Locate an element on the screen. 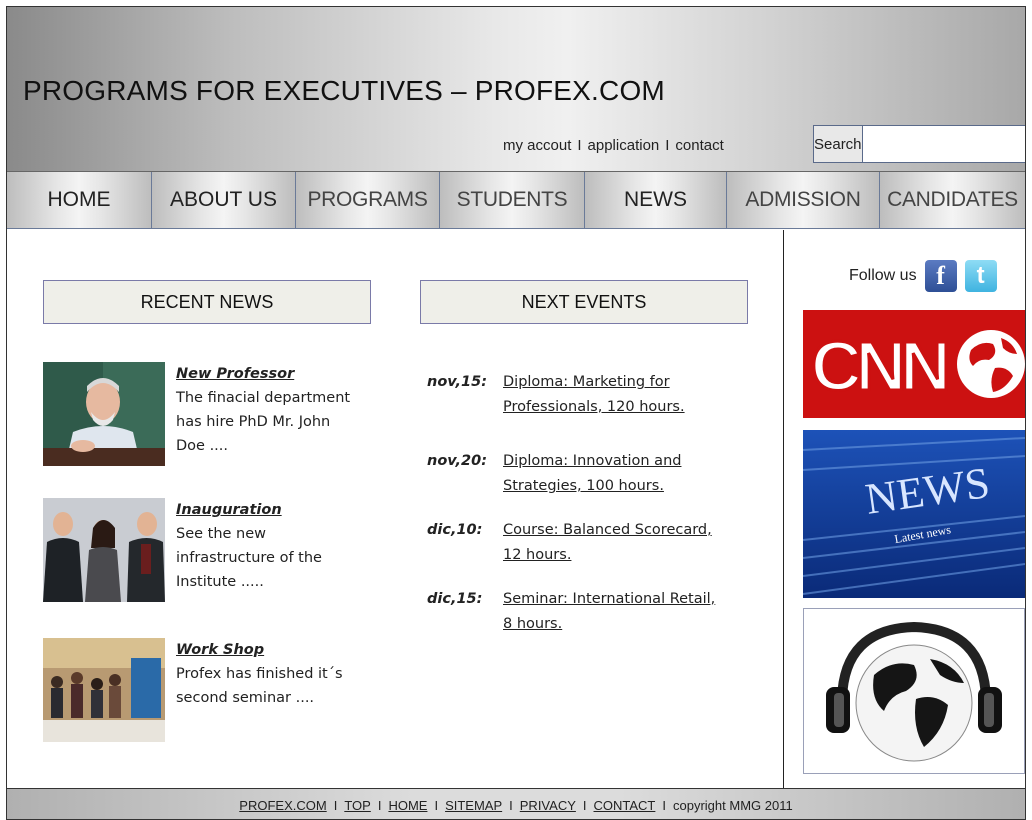 This screenshot has height=820, width=1032. cnn-banner: CNN is located at coordinates (914, 364).